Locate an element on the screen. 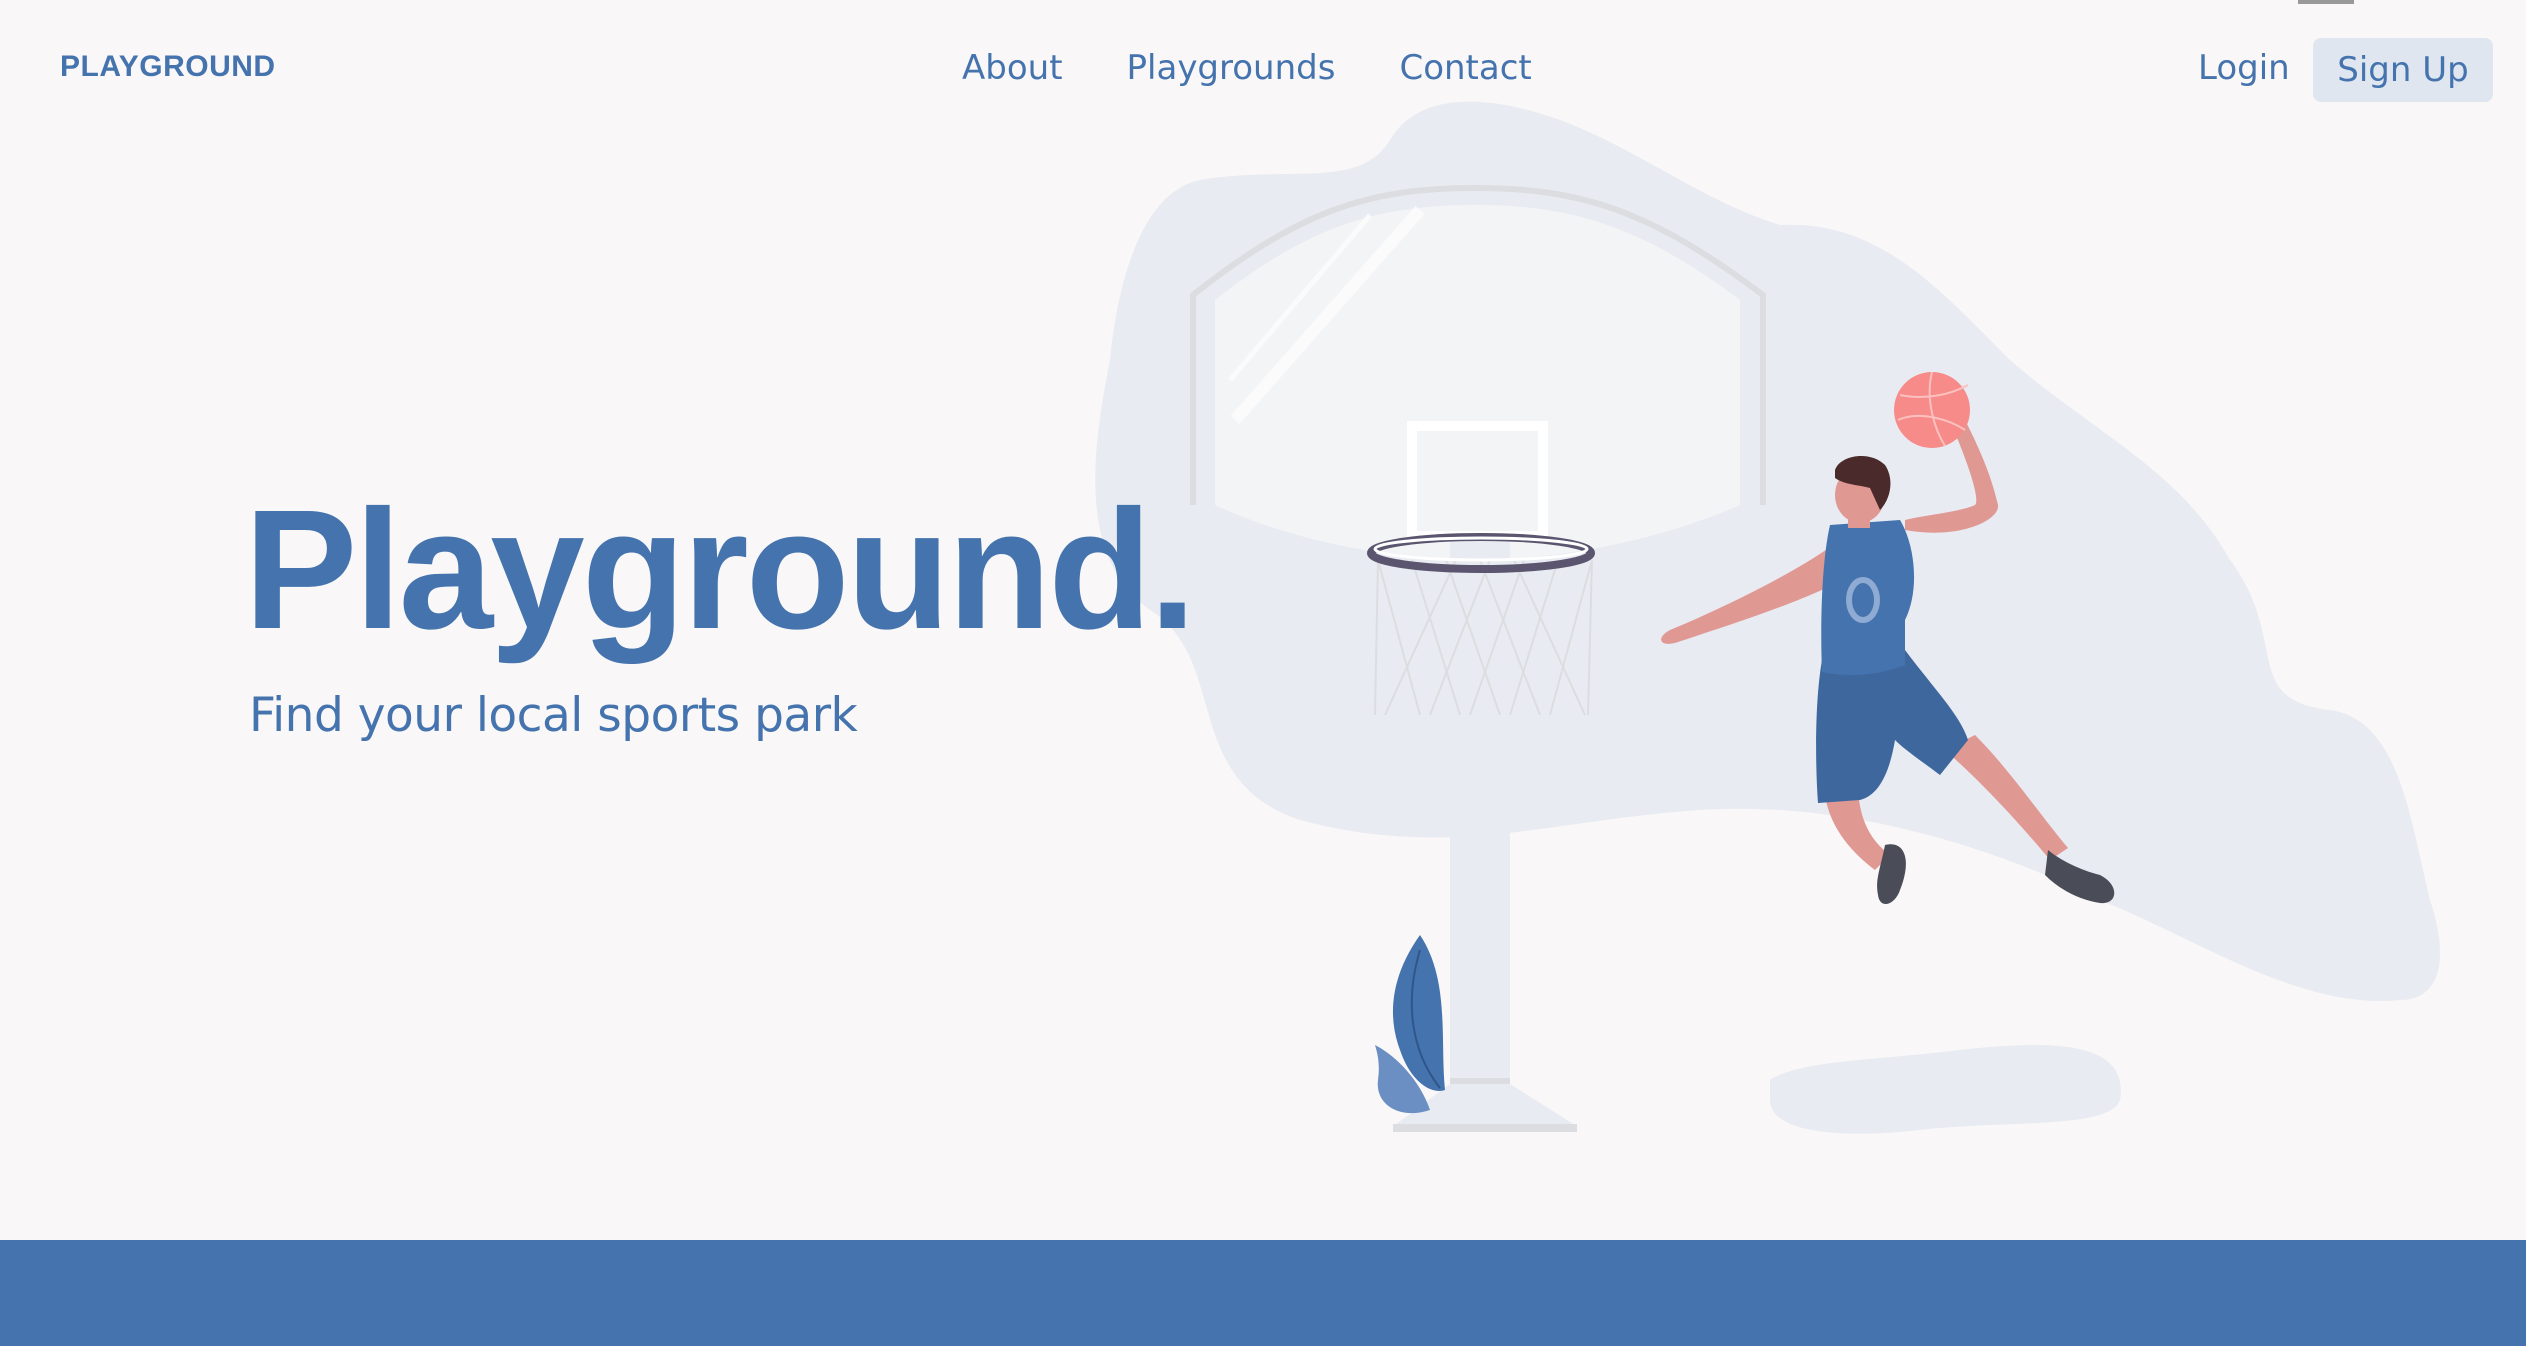  hero-title: Playground. is located at coordinates (720, 570).